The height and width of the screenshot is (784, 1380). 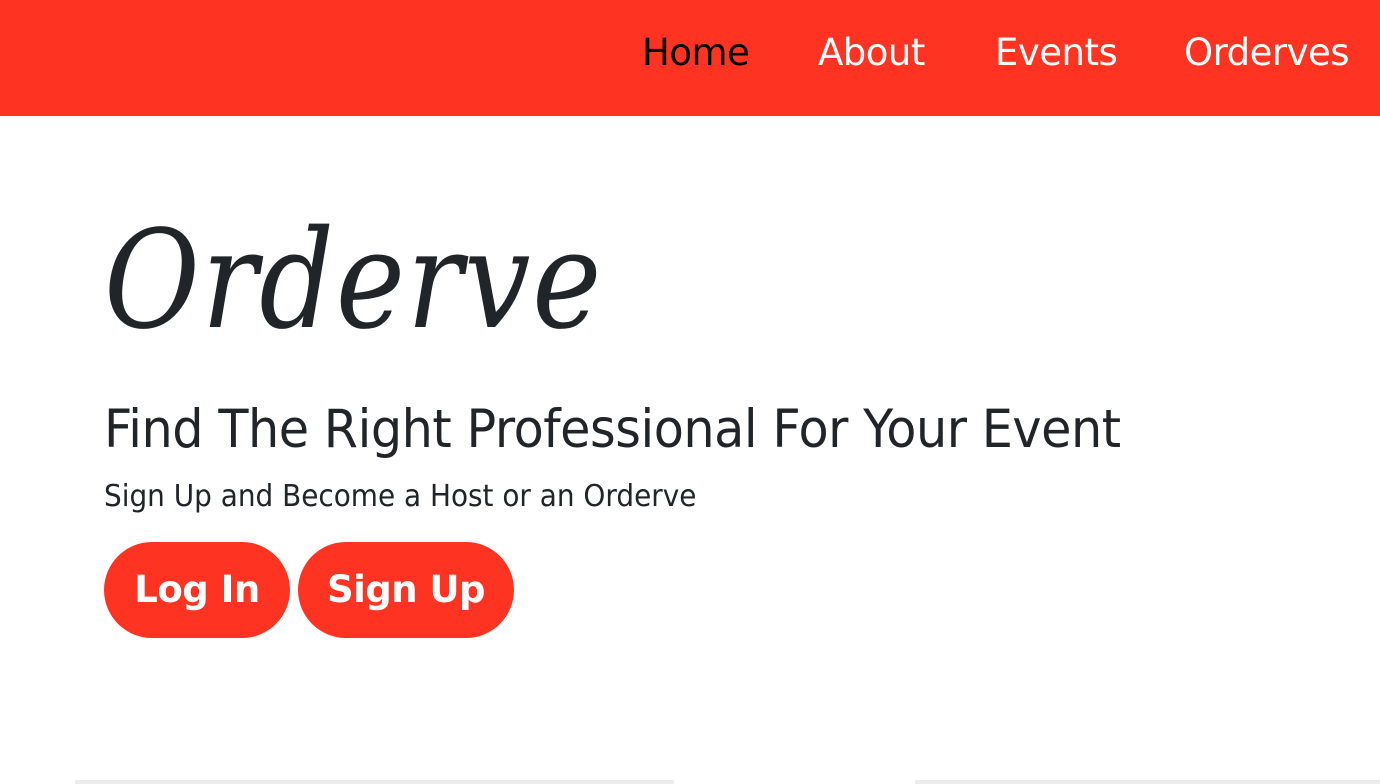 I want to click on top-navbar: Home About Events Orderves, so click(x=690, y=58).